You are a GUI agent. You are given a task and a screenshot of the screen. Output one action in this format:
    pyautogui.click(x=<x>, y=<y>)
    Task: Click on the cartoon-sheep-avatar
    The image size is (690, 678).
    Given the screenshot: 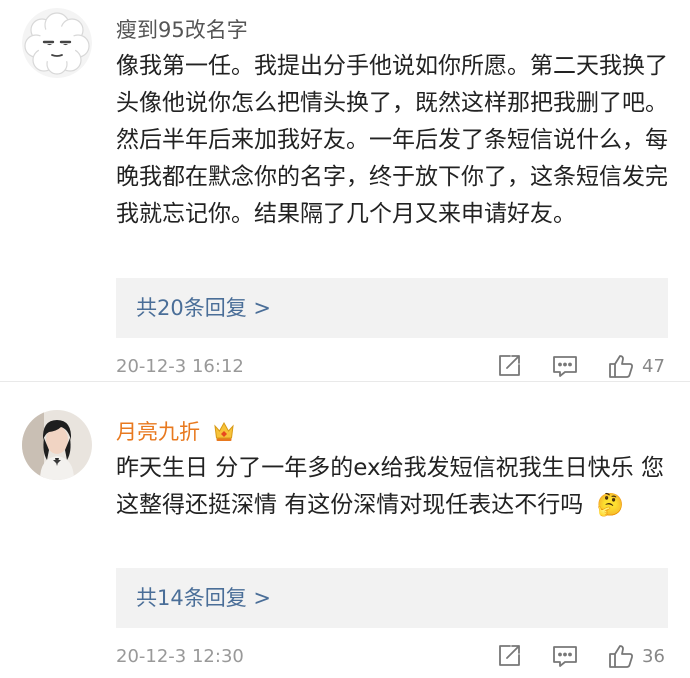 What is the action you would take?
    pyautogui.click(x=57, y=43)
    